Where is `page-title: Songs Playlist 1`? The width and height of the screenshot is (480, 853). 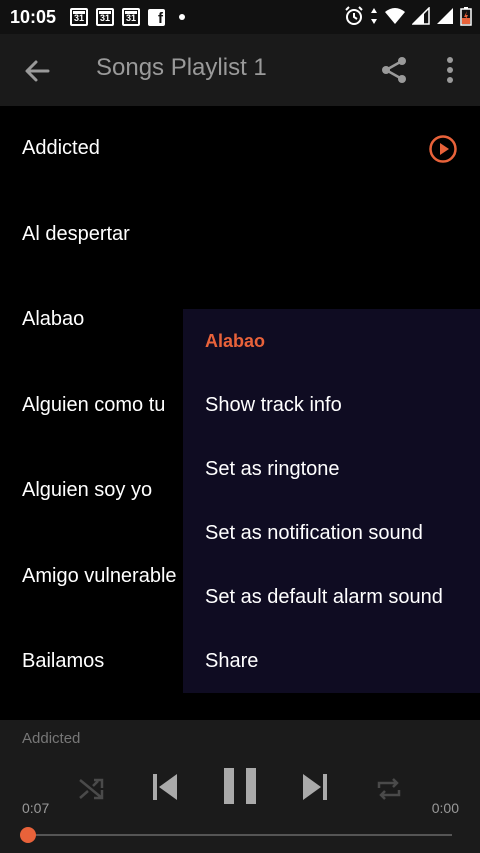 page-title: Songs Playlist 1 is located at coordinates (181, 67).